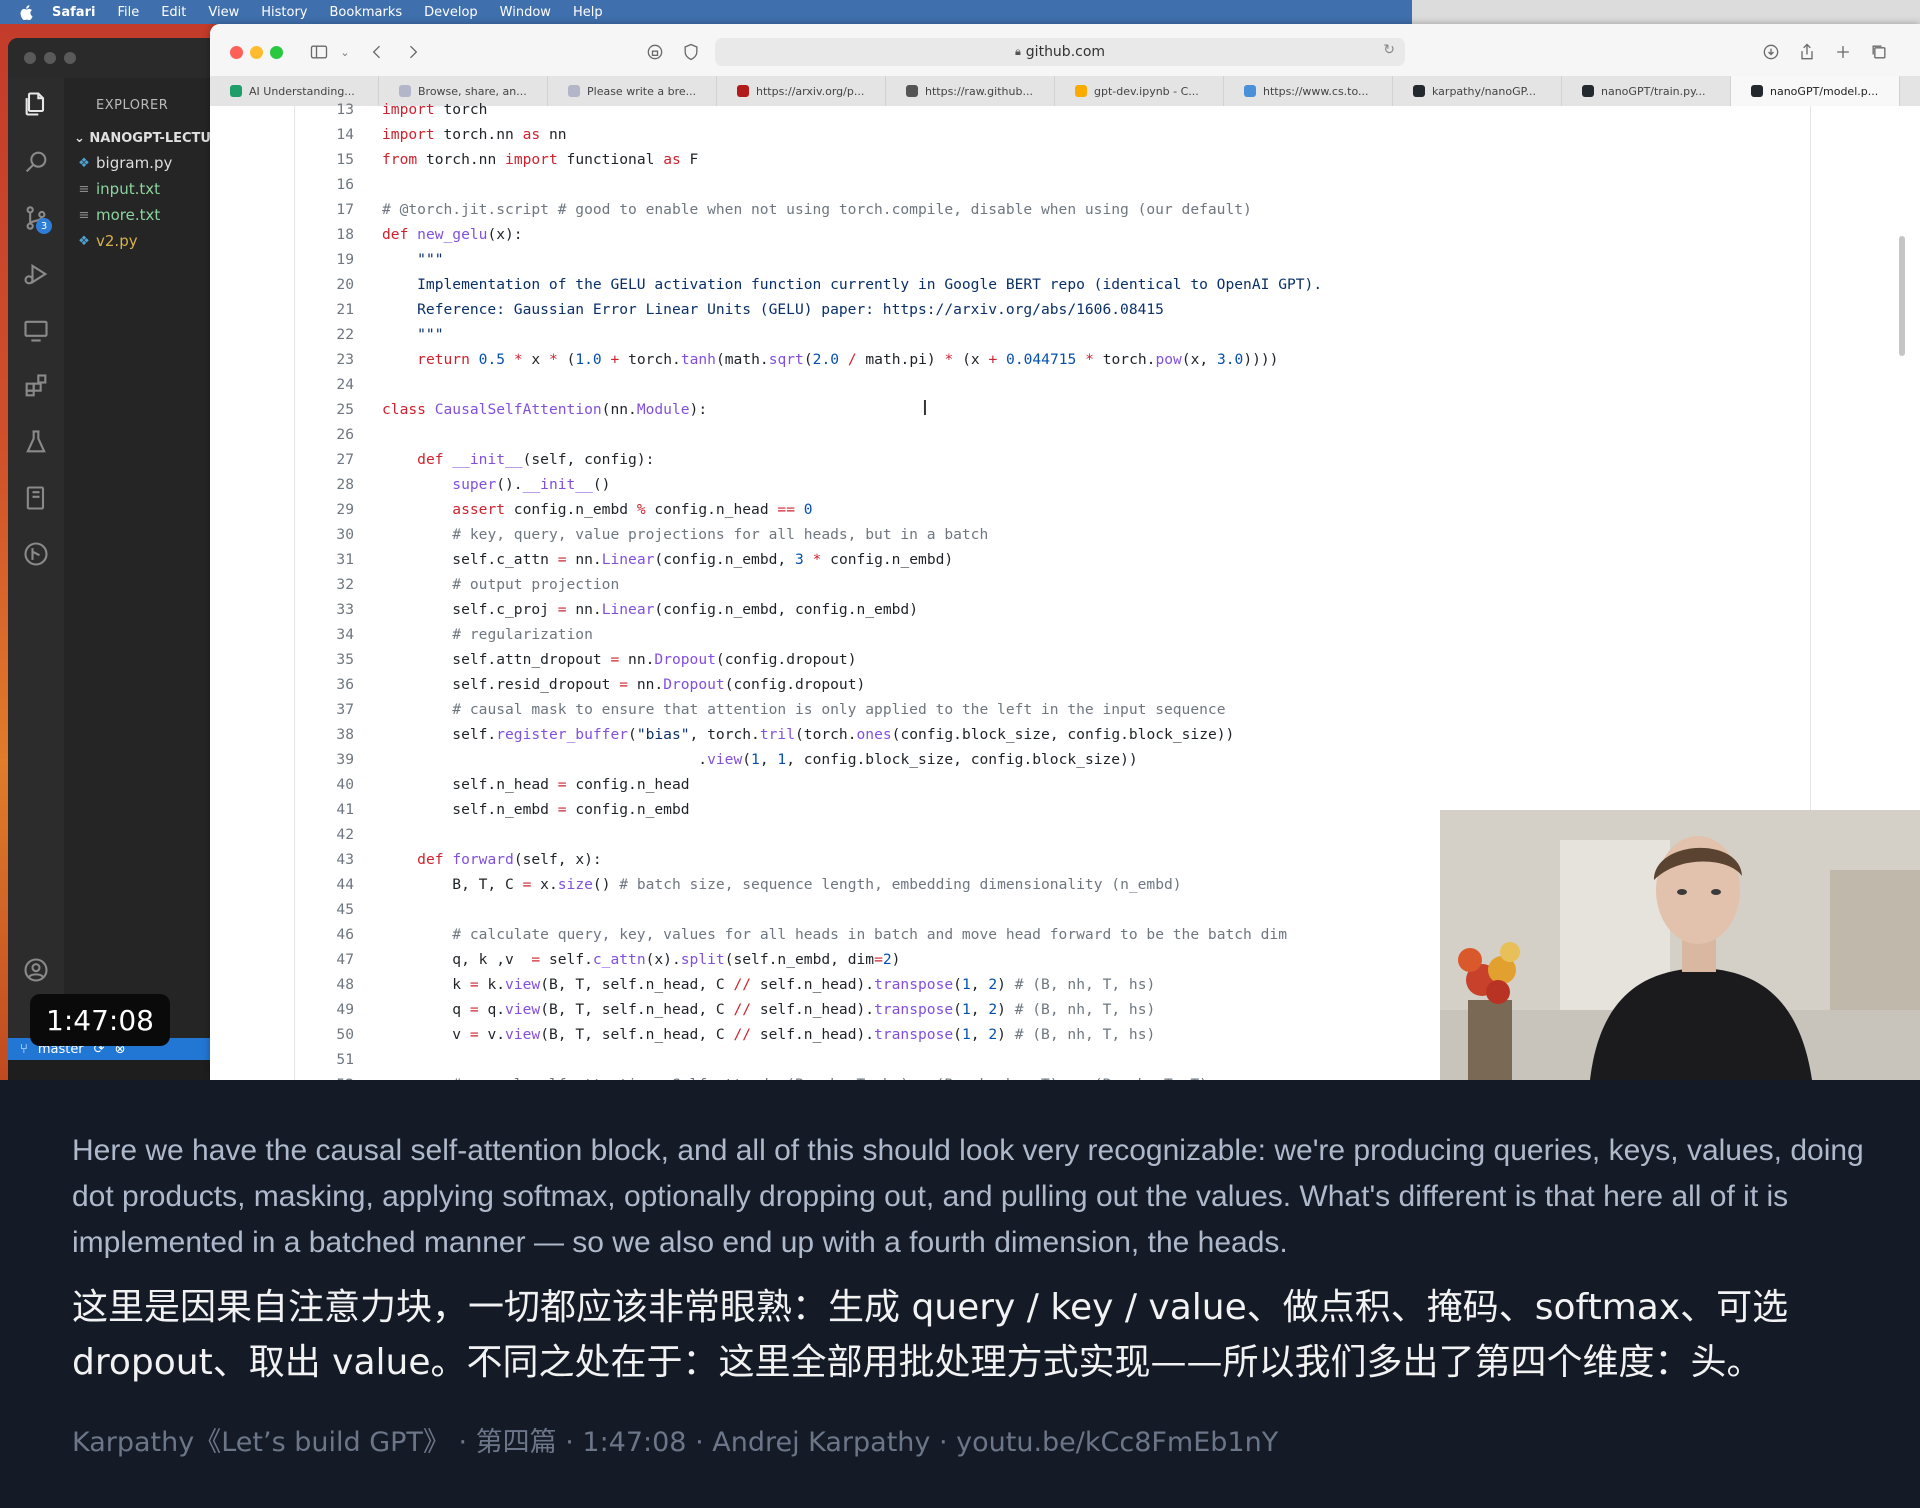  Describe the element at coordinates (330, 784) in the screenshot. I see `line-number: 40` at that location.